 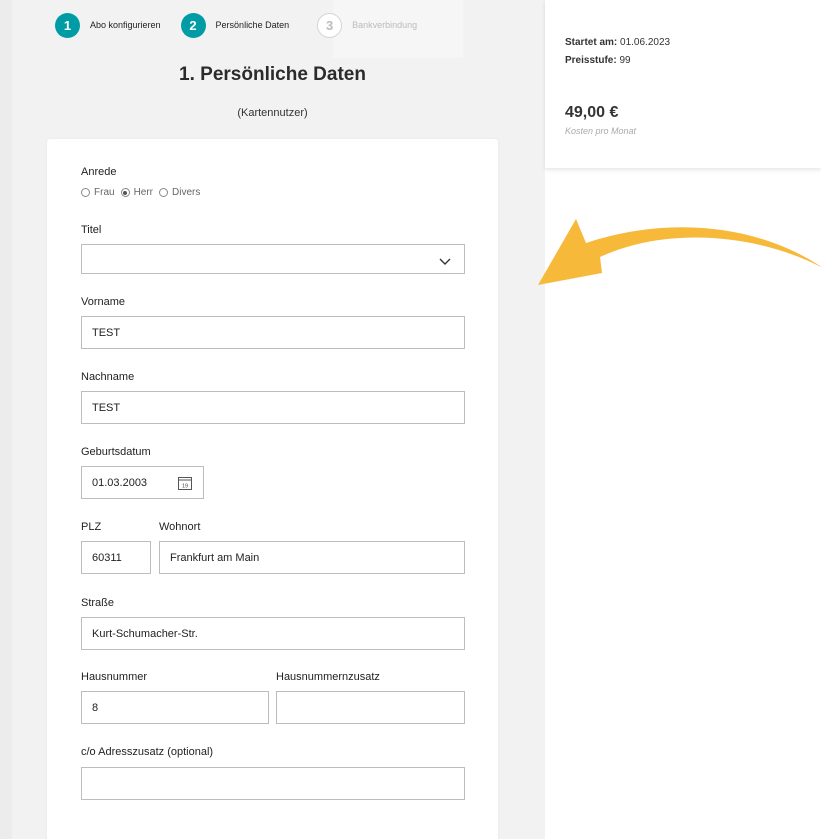 What do you see at coordinates (107, 557) in the screenshot?
I see `plz-value: 60311` at bounding box center [107, 557].